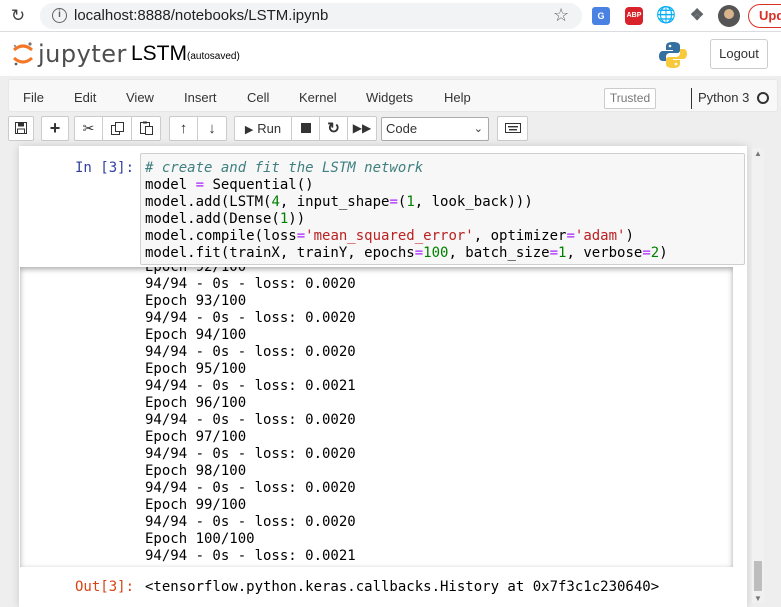 The height and width of the screenshot is (607, 781). What do you see at coordinates (196, 335) in the screenshot?
I see `output-line: Epoch 94/100` at bounding box center [196, 335].